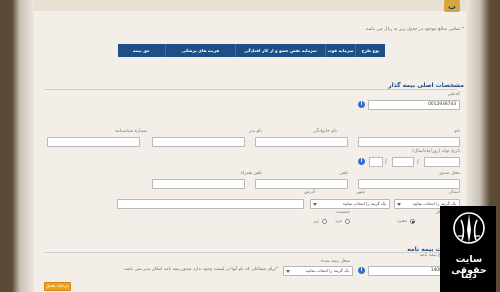 This screenshot has height=292, width=500. Describe the element at coordinates (255, 131) in the screenshot. I see `father-label: نام پدر` at that location.